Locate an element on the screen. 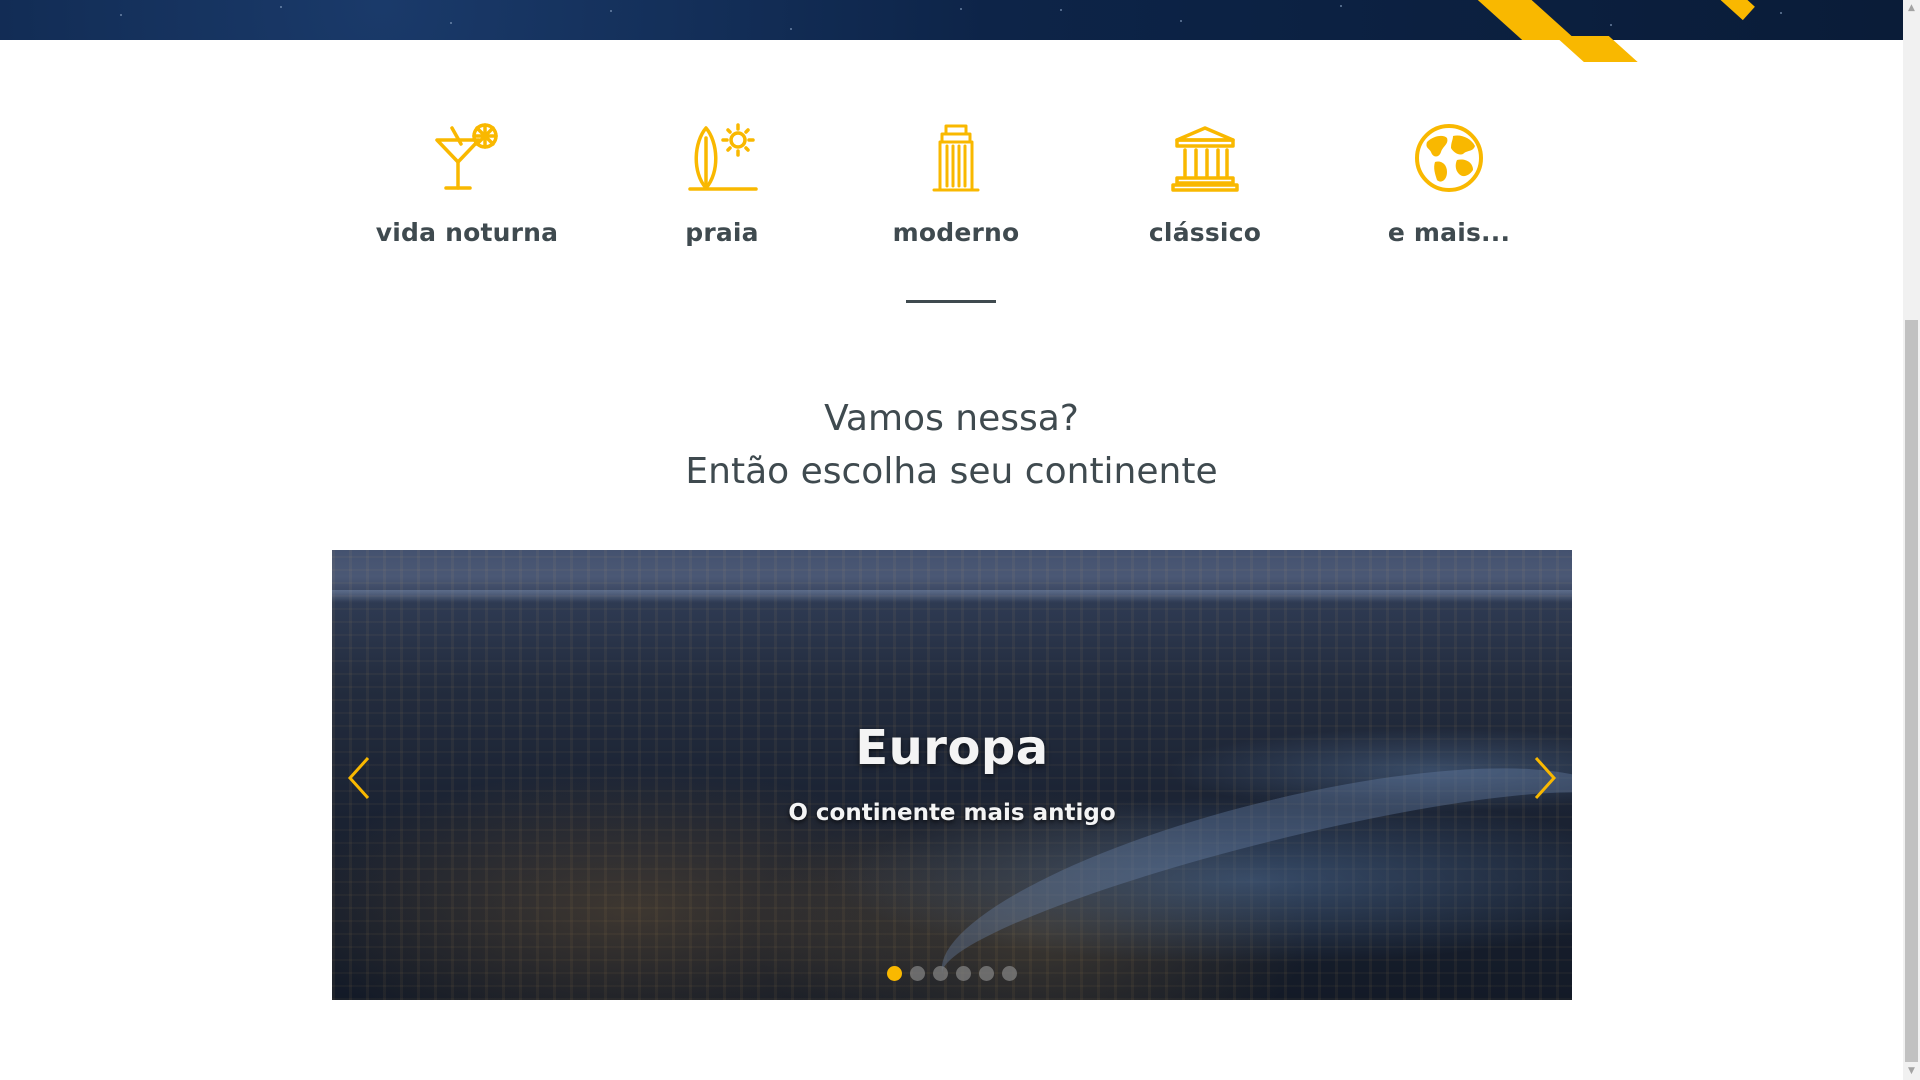 This screenshot has width=1920, height=1080. chevron-left-icon is located at coordinates (358, 778).